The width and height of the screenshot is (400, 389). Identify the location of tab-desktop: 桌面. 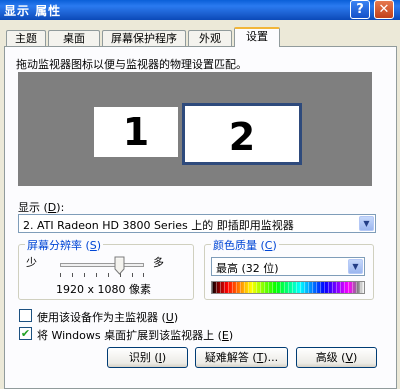
(74, 38).